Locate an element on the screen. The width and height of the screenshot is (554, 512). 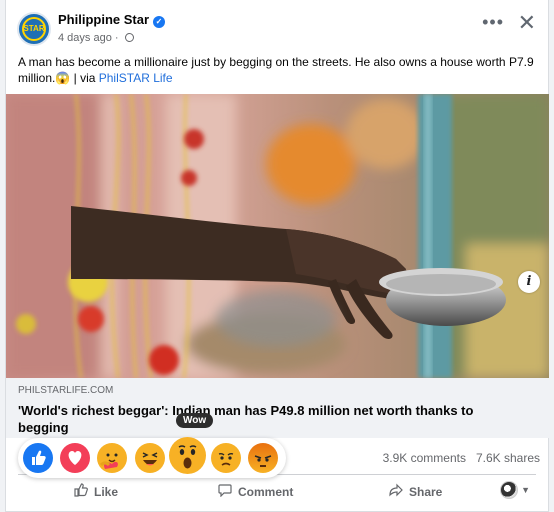
care-reaction-icon is located at coordinates (112, 458).